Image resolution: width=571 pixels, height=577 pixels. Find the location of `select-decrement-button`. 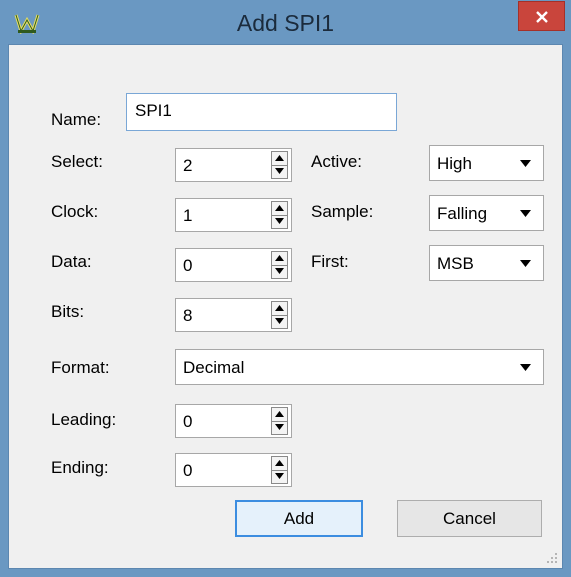

select-decrement-button is located at coordinates (279, 171).